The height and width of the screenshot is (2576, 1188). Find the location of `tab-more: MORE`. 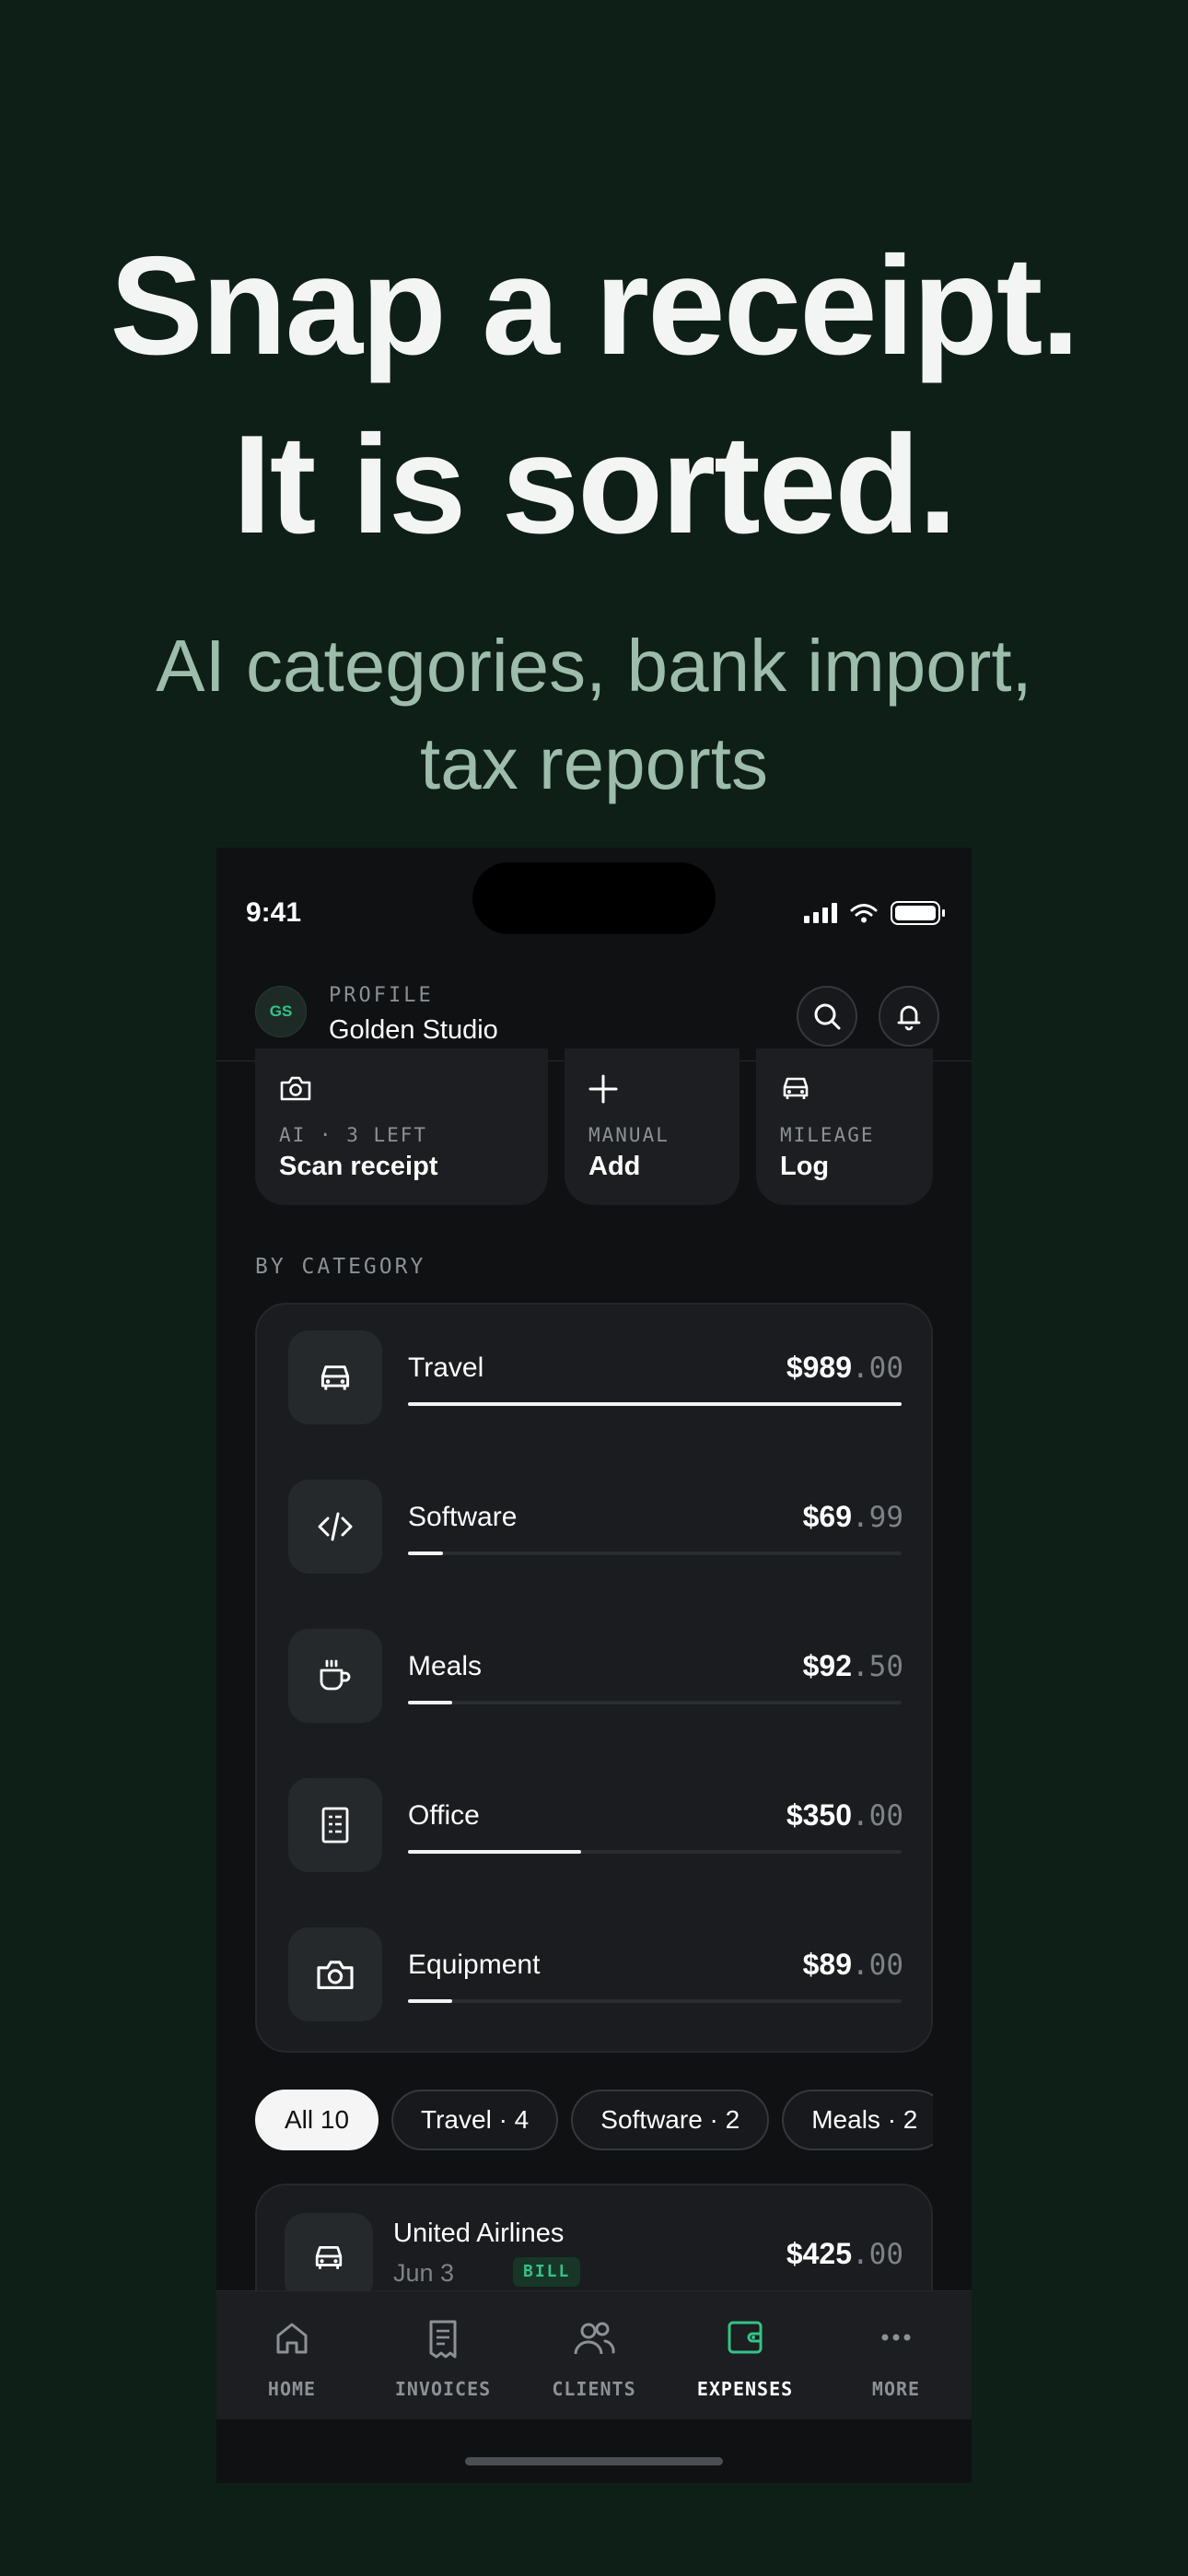

tab-more: MORE is located at coordinates (896, 2355).